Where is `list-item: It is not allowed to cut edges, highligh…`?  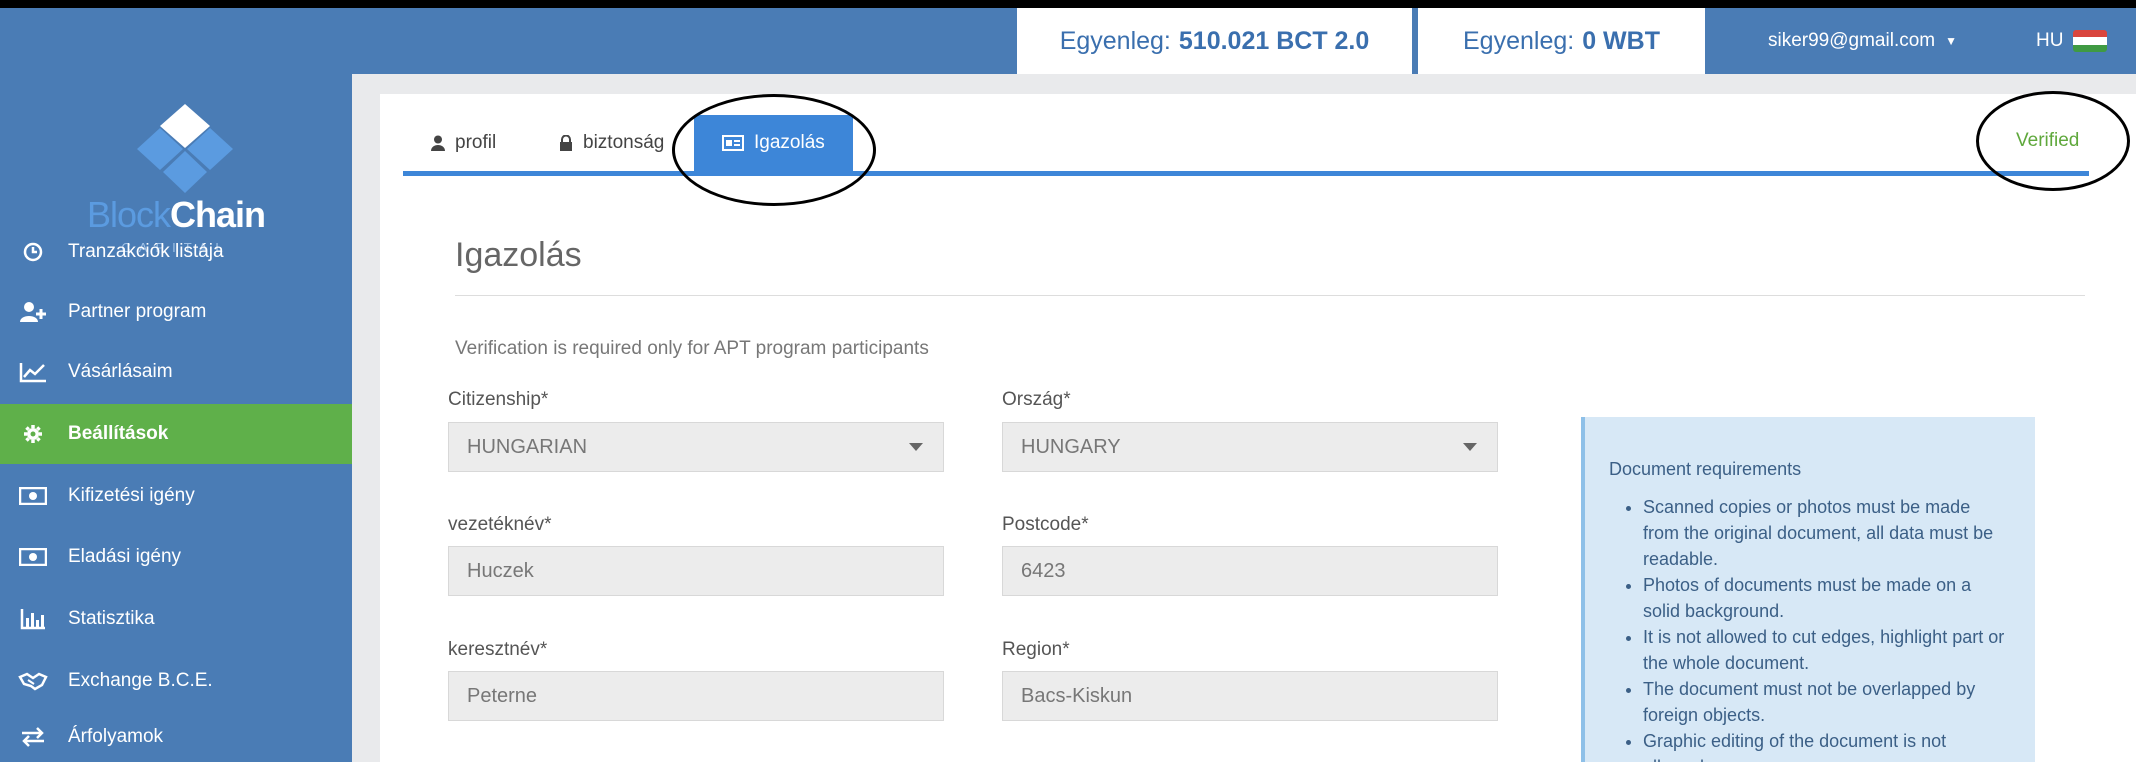
list-item: It is not allowed to cut edges, highligh… is located at coordinates (1827, 650).